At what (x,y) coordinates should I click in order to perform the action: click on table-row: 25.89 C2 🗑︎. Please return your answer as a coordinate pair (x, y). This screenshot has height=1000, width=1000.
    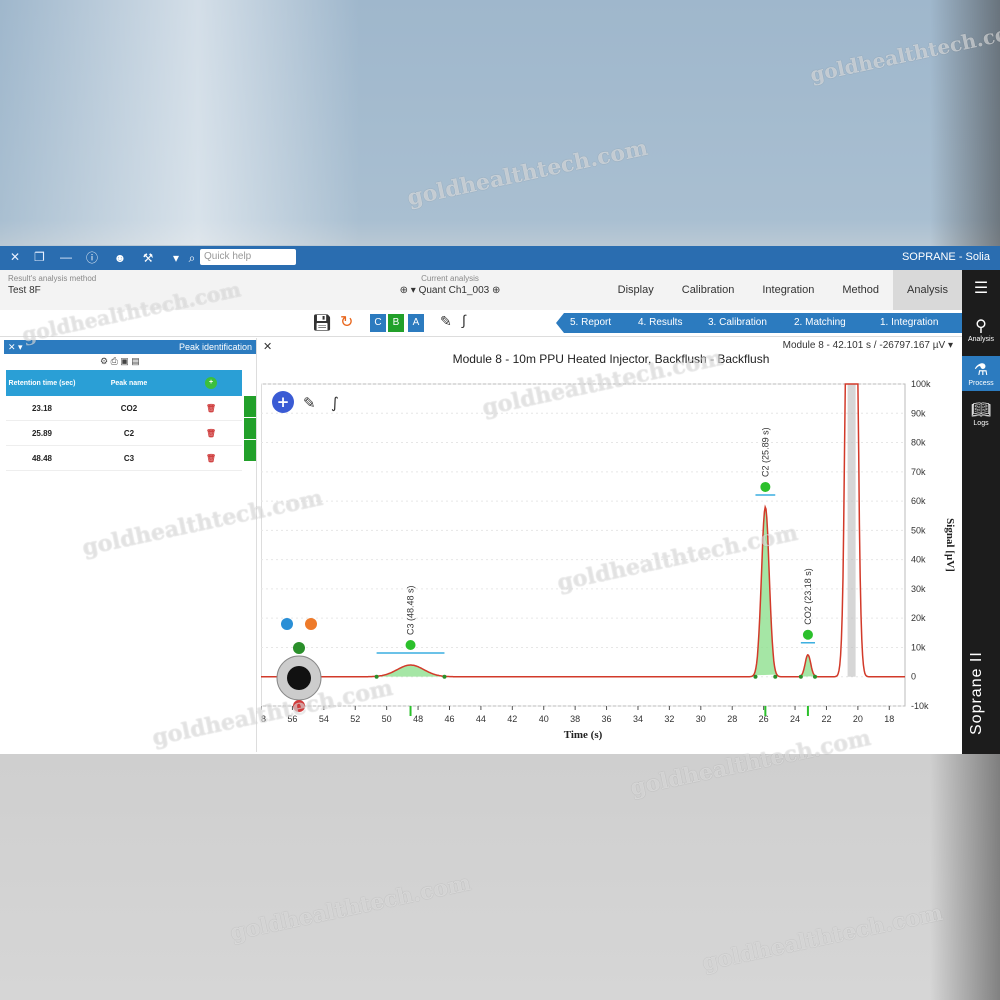
    Looking at the image, I should click on (124, 433).